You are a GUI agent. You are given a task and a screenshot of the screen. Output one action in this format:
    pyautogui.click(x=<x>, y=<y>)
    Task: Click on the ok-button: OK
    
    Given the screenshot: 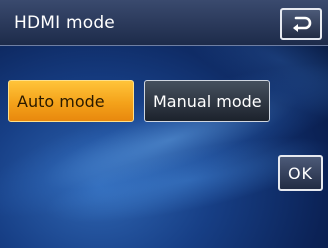 What is the action you would take?
    pyautogui.click(x=300, y=173)
    